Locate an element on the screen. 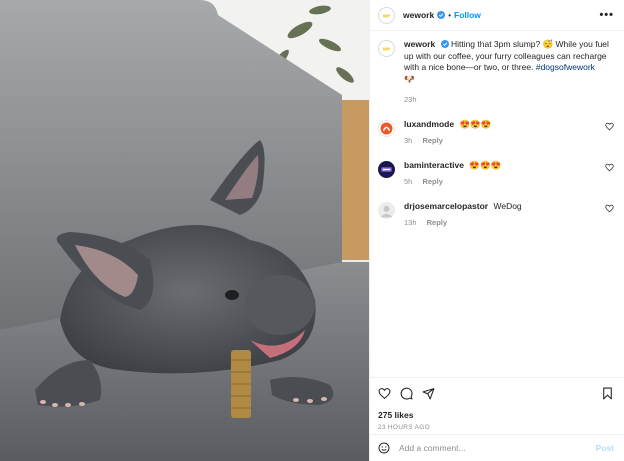 Image resolution: width=624 pixels, height=461 pixels. bam-logo-icon is located at coordinates (386, 169).